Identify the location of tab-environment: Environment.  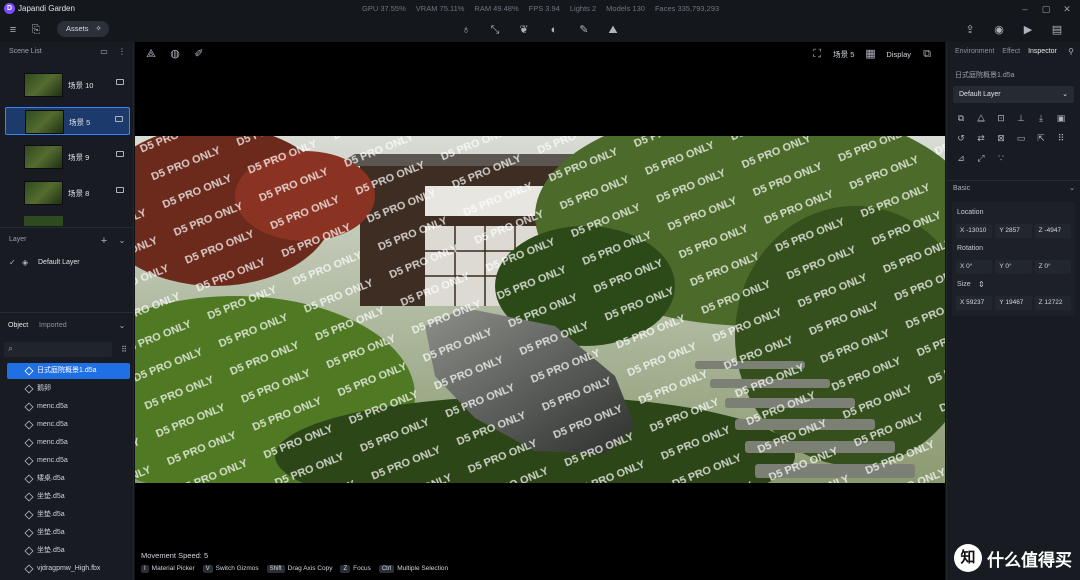
(974, 52).